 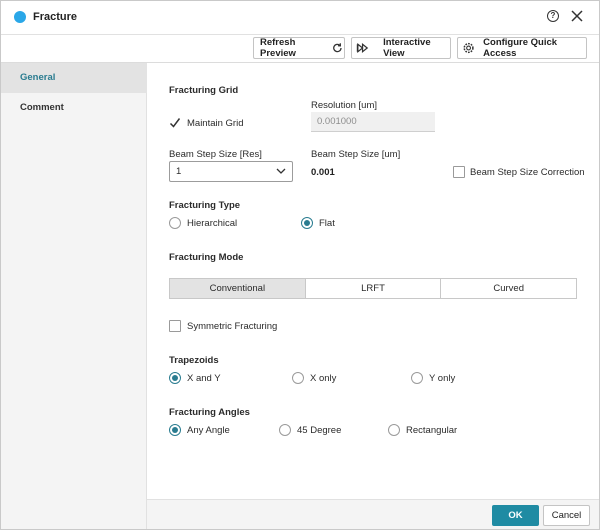 What do you see at coordinates (307, 223) in the screenshot?
I see `flat-radio` at bounding box center [307, 223].